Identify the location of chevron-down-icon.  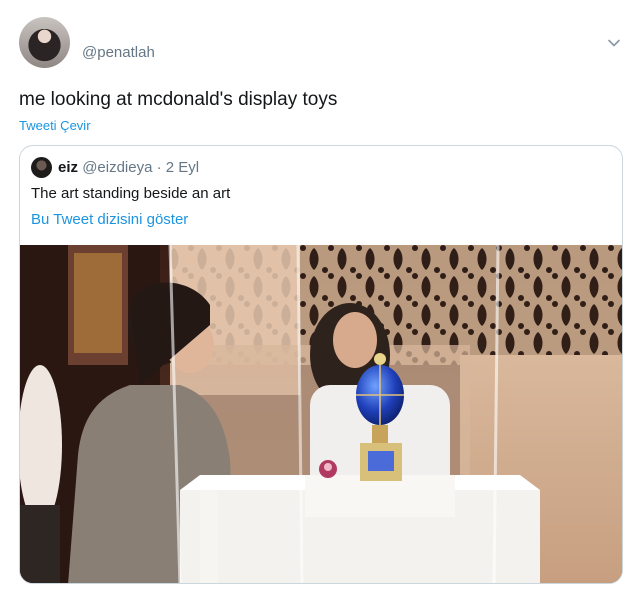
(614, 43).